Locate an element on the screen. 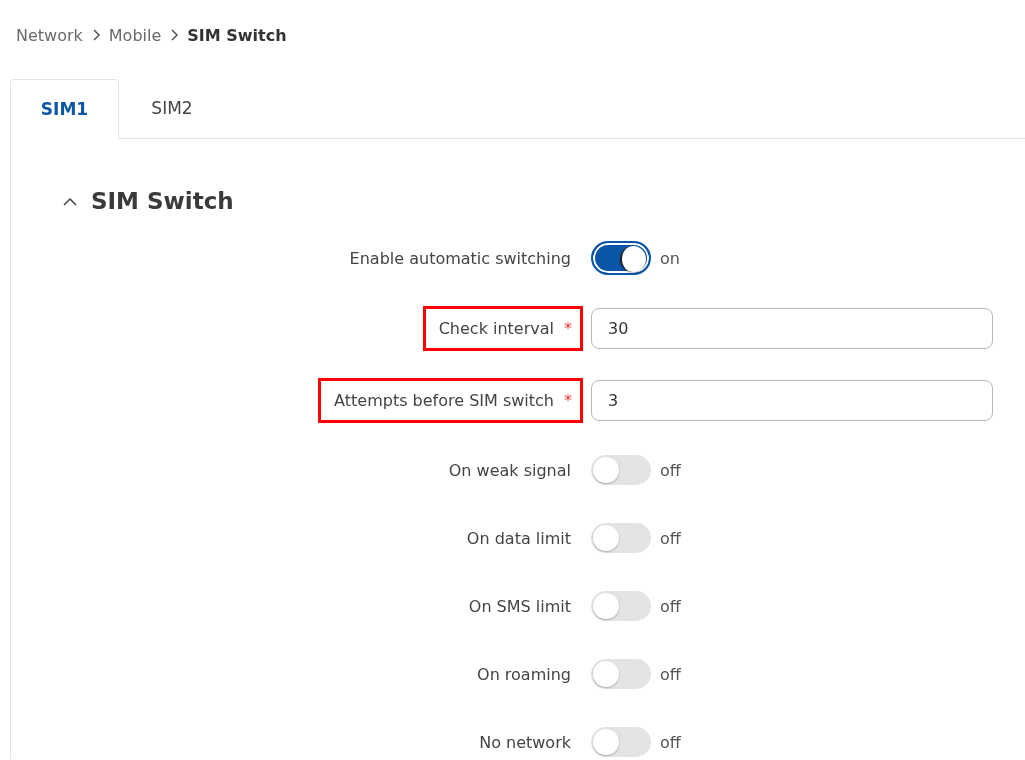 The image size is (1025, 760). field-label: On data limit is located at coordinates (518, 538).